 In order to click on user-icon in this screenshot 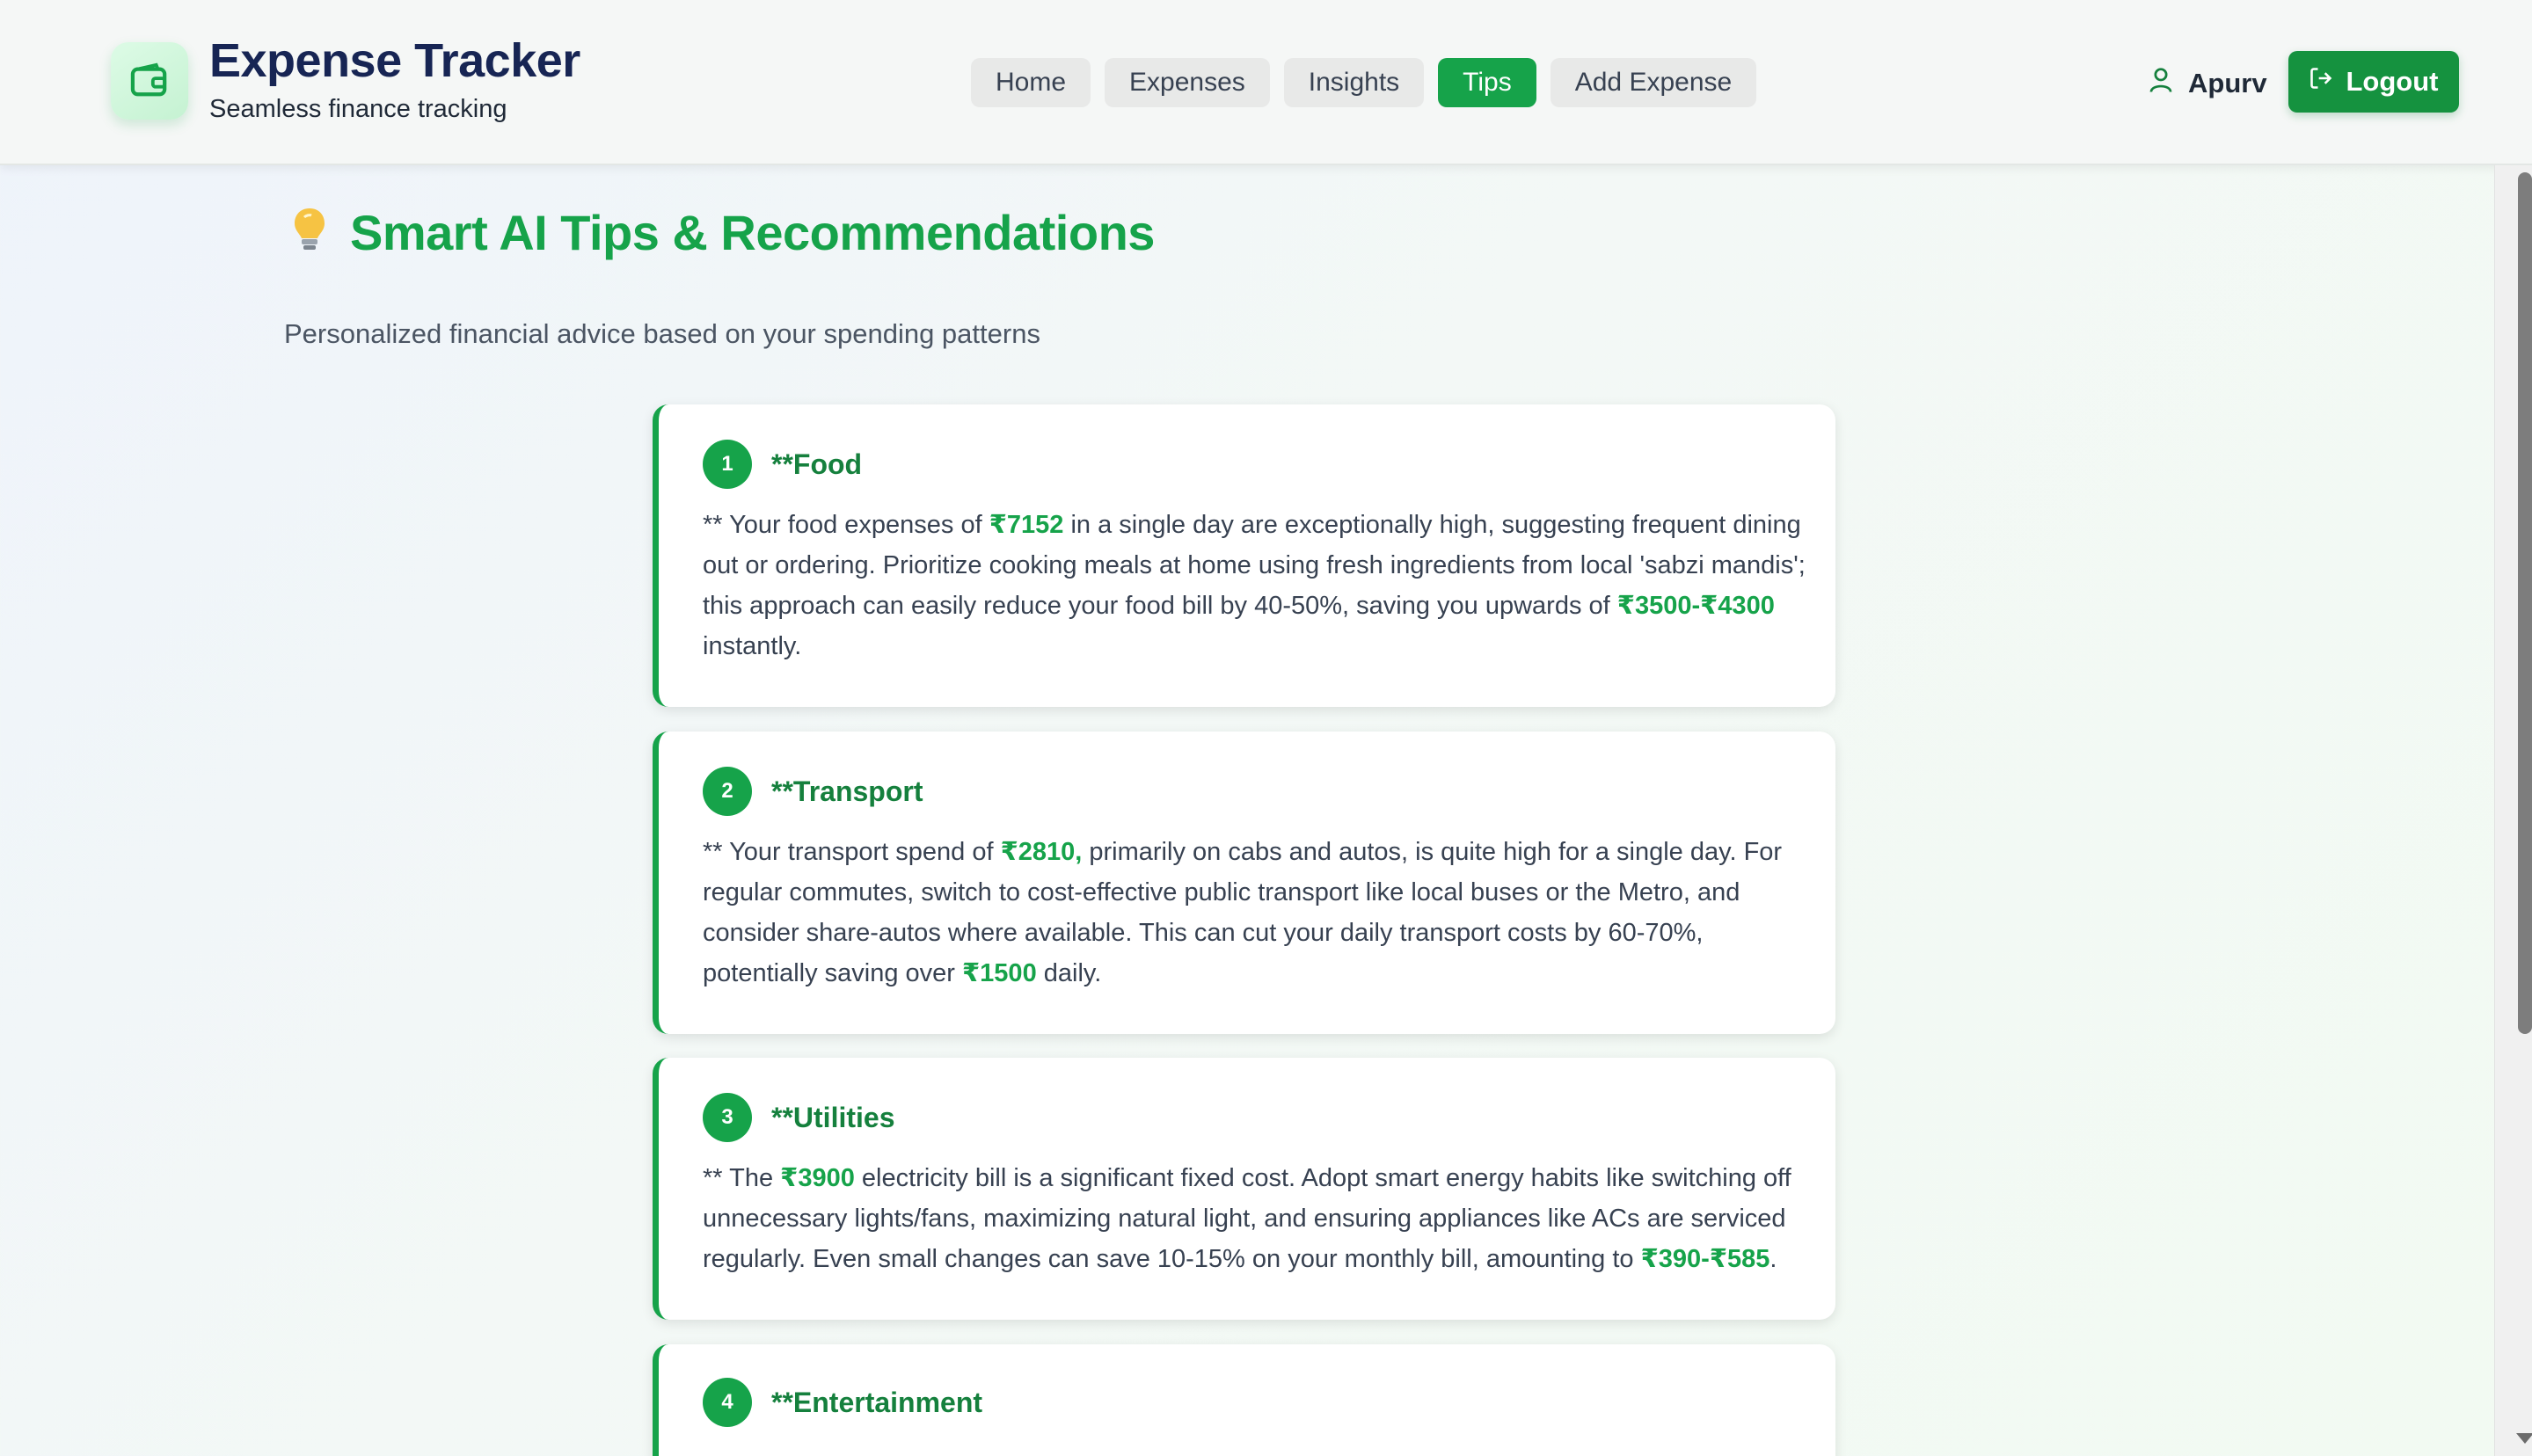, I will do `click(2161, 83)`.